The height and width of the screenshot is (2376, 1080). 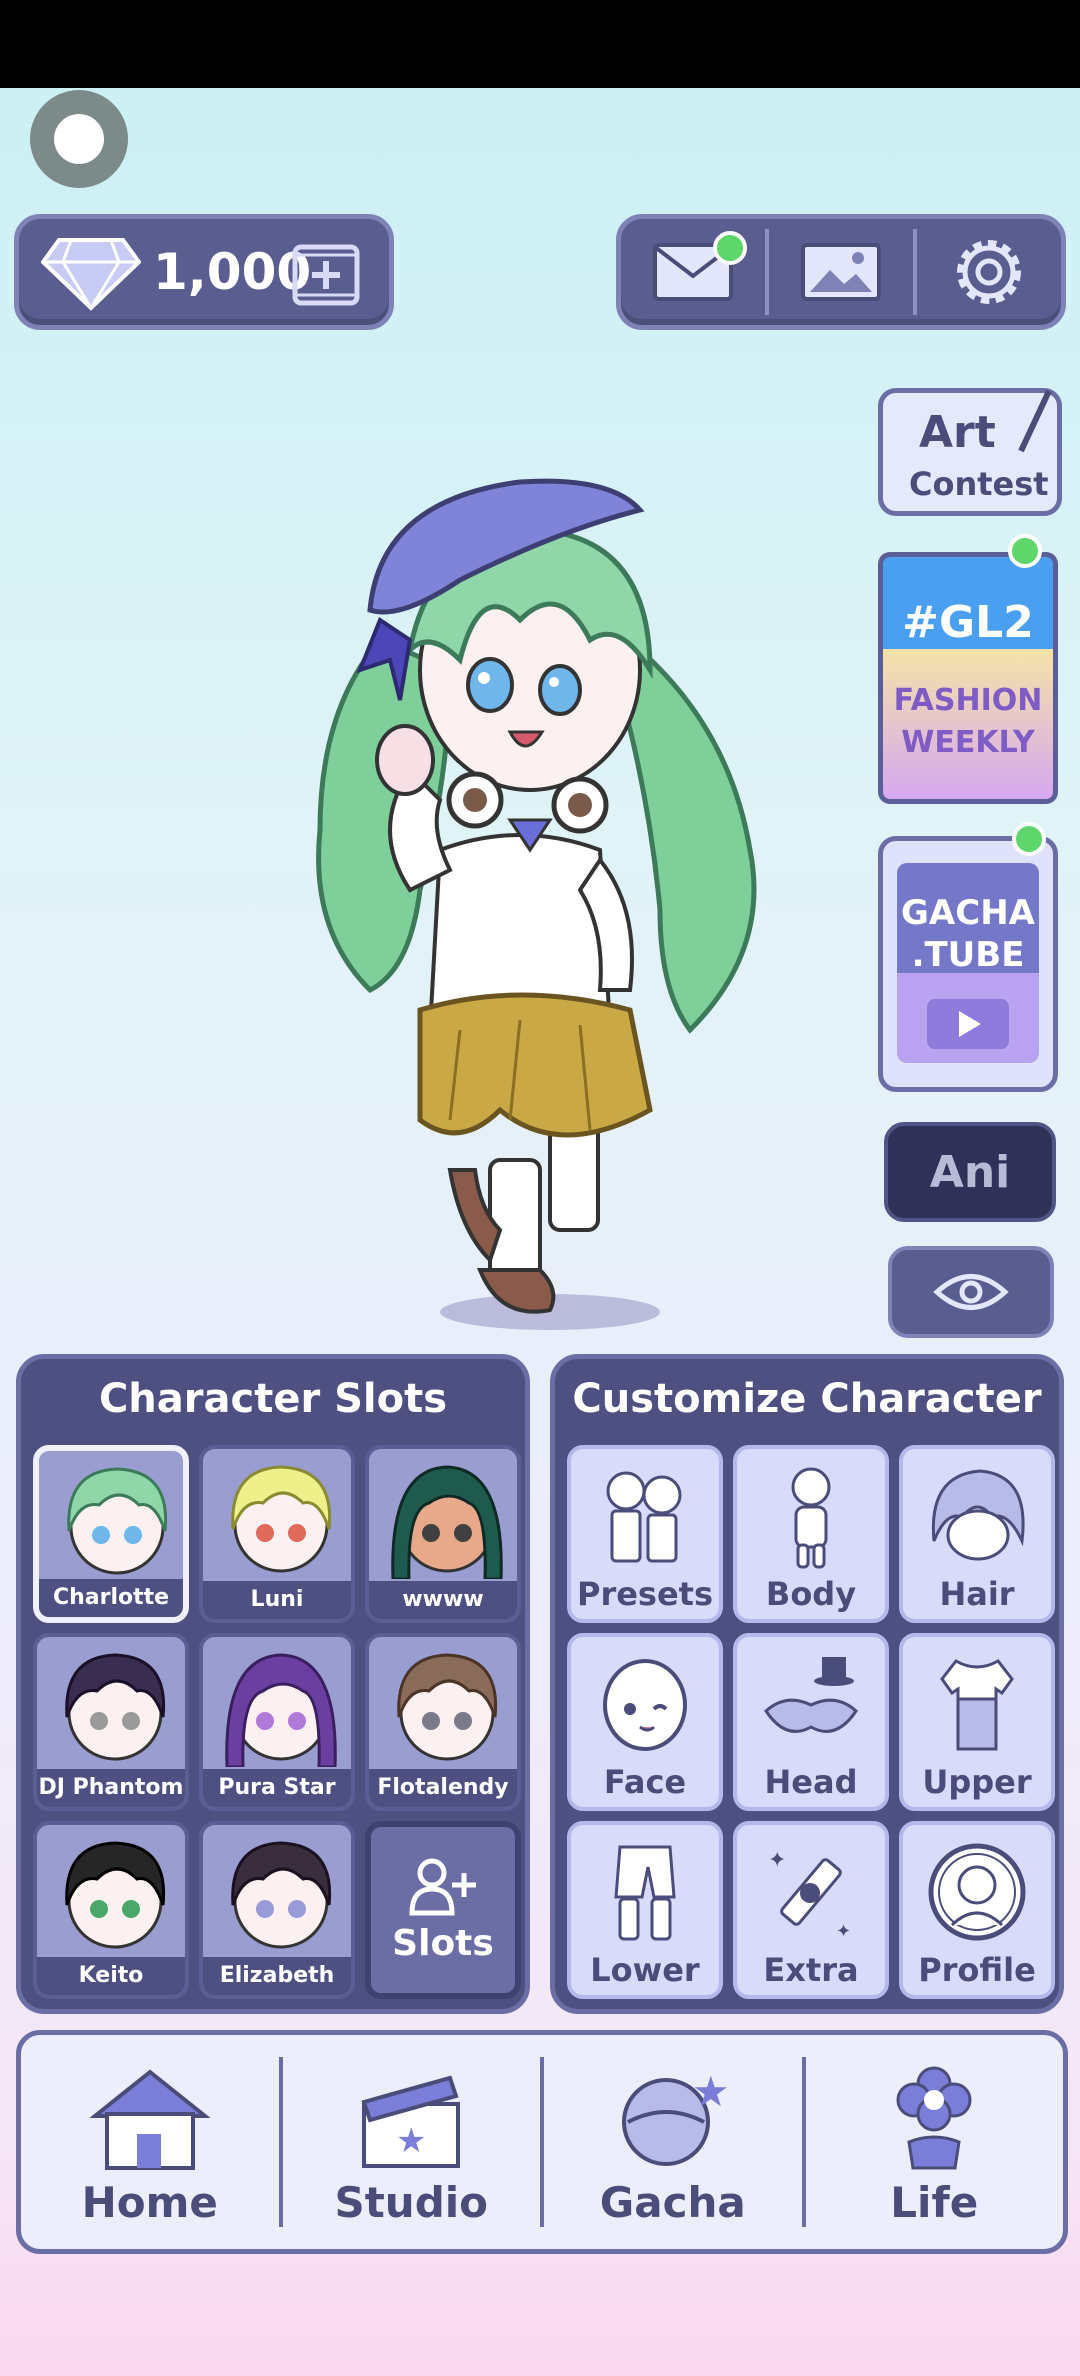 I want to click on customize-label: Face, so click(x=645, y=1782).